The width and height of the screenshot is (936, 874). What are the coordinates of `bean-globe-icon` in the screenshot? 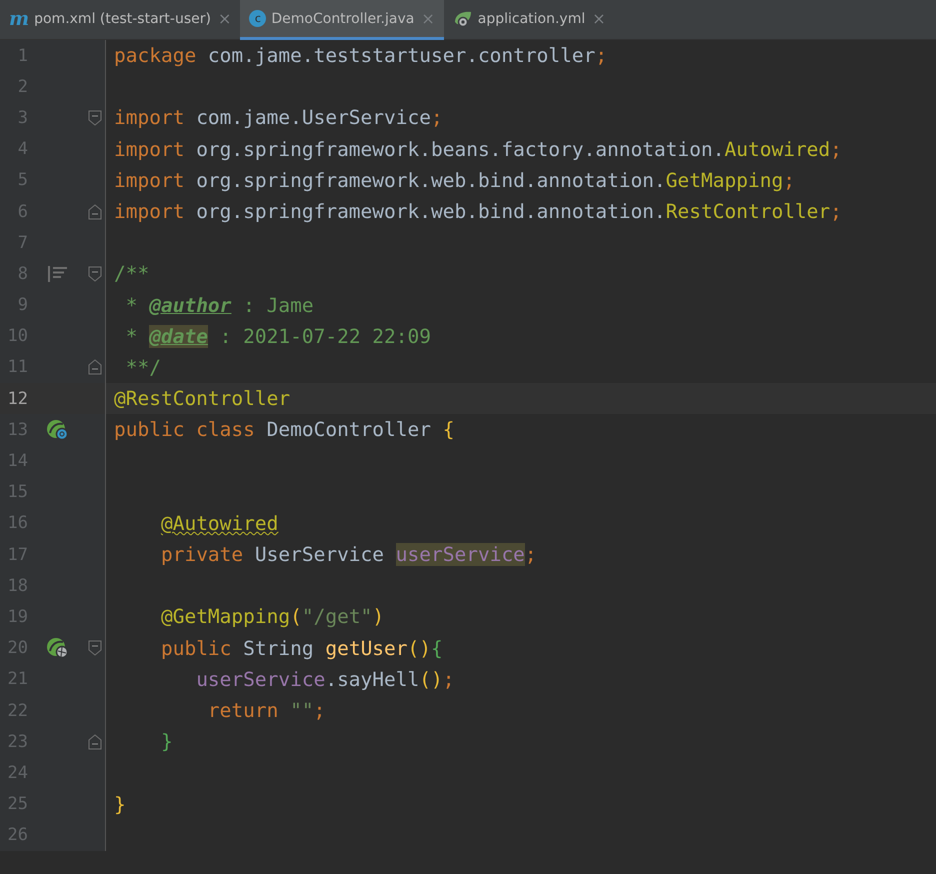 It's located at (58, 648).